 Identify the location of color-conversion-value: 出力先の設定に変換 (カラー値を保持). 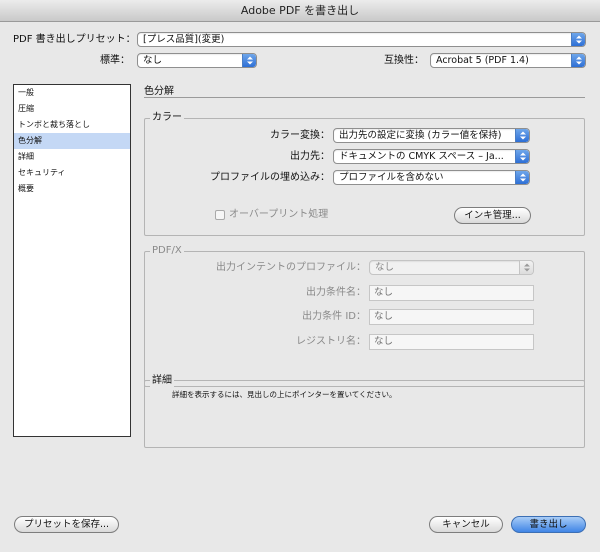
(420, 135).